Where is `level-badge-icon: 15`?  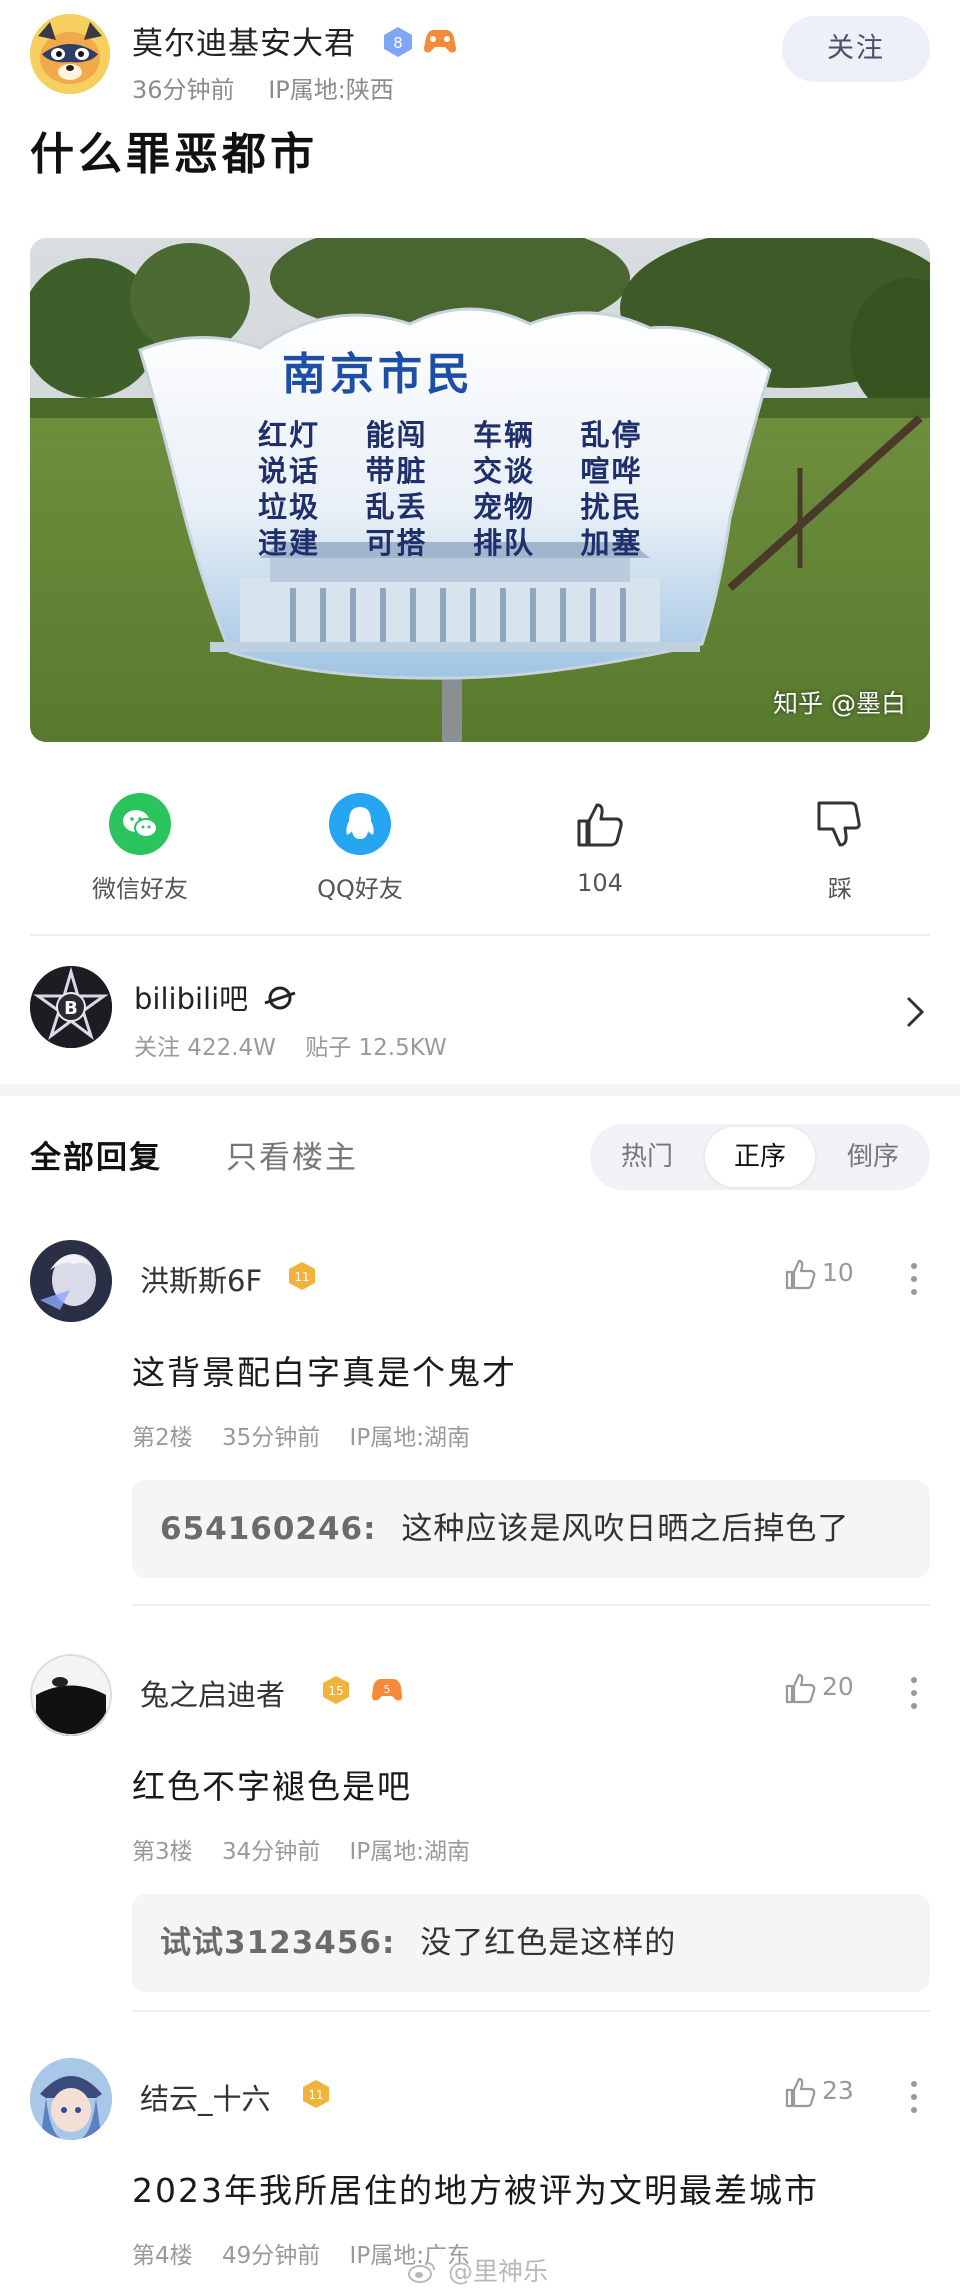
level-badge-icon: 15 is located at coordinates (336, 1690).